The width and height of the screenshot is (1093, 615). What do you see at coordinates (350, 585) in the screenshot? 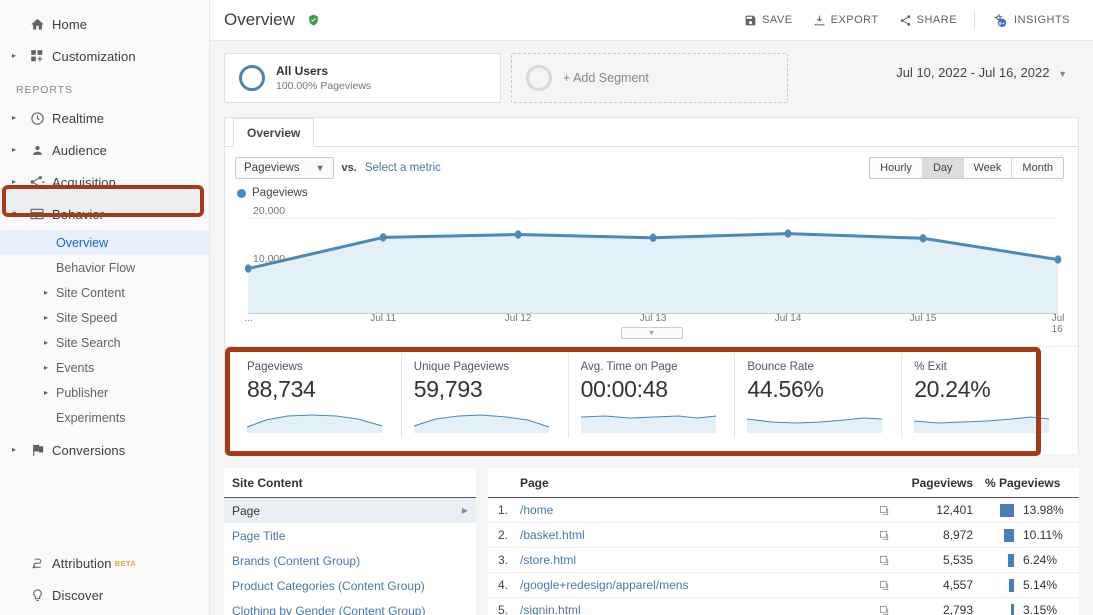
I see `dimension-row: Product Categories (Content Group)` at bounding box center [350, 585].